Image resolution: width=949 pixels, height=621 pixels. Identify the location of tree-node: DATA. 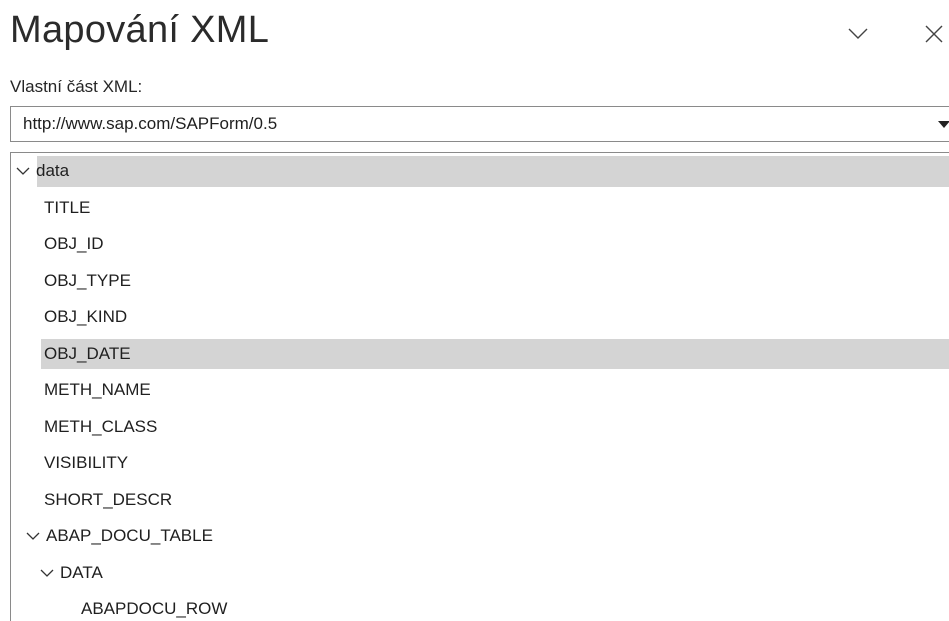
(480, 573).